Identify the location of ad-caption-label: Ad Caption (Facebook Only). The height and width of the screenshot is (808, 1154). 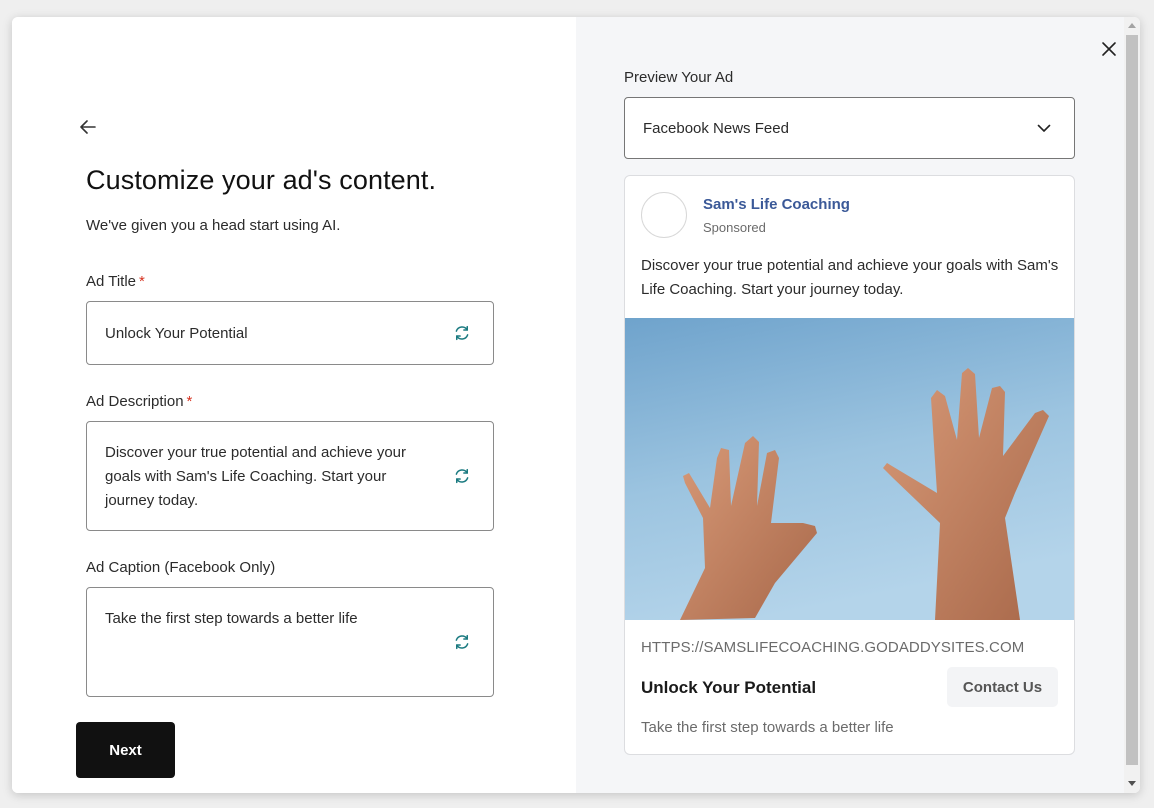
(180, 567).